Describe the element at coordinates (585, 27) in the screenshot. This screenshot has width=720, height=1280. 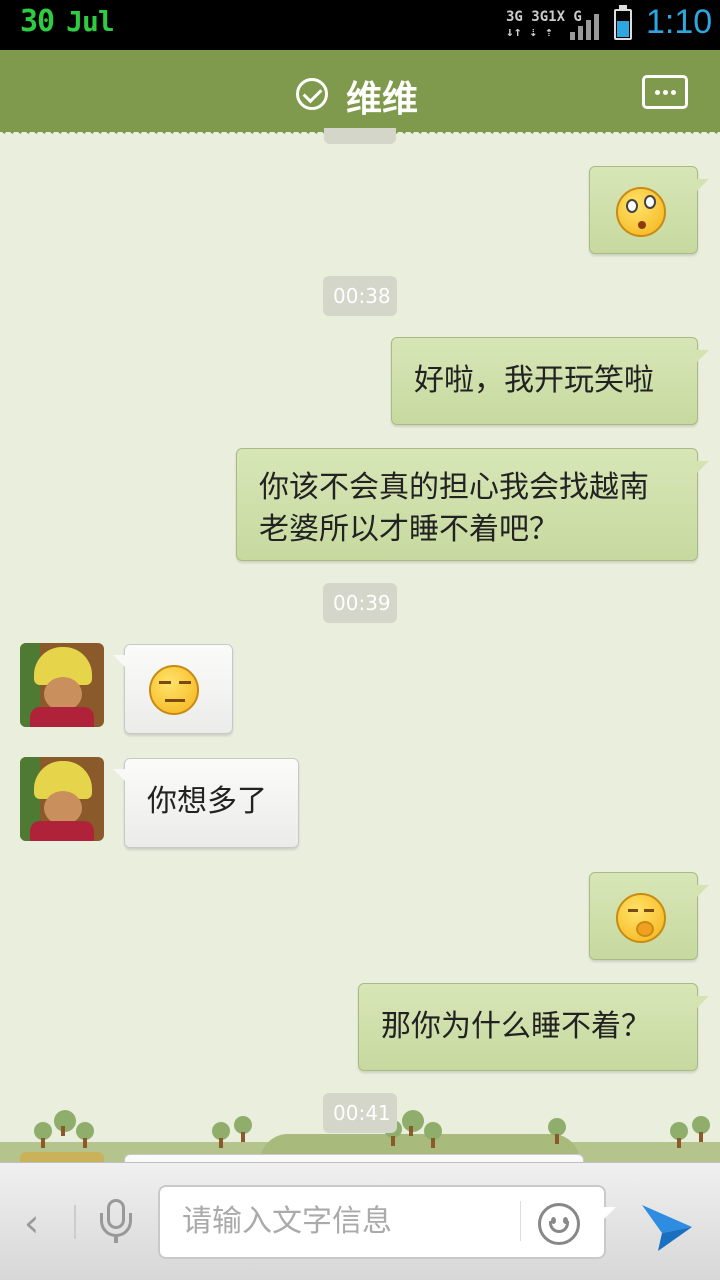
I see `signal-bars-icon` at that location.